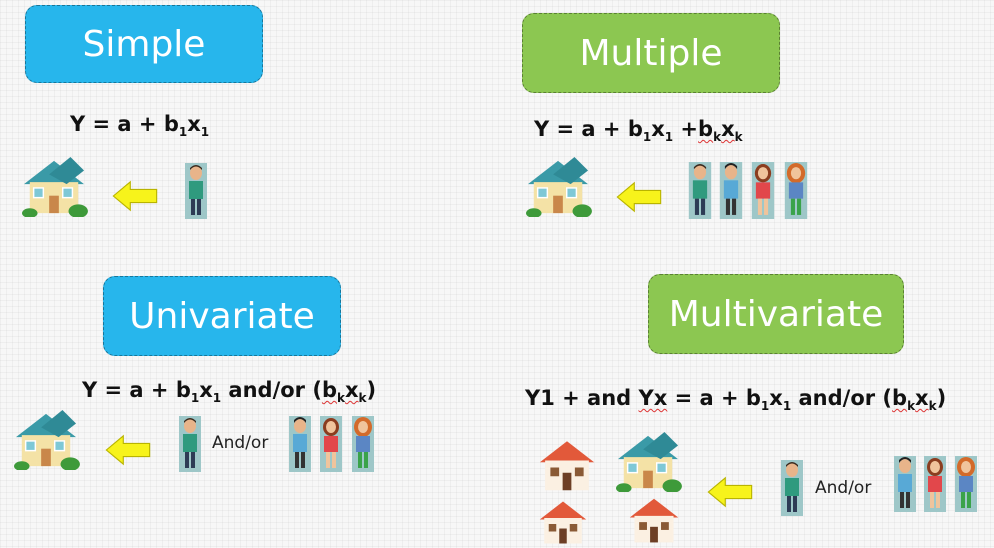 This screenshot has width=994, height=548. I want to click on multiple-label: Multiple, so click(651, 53).